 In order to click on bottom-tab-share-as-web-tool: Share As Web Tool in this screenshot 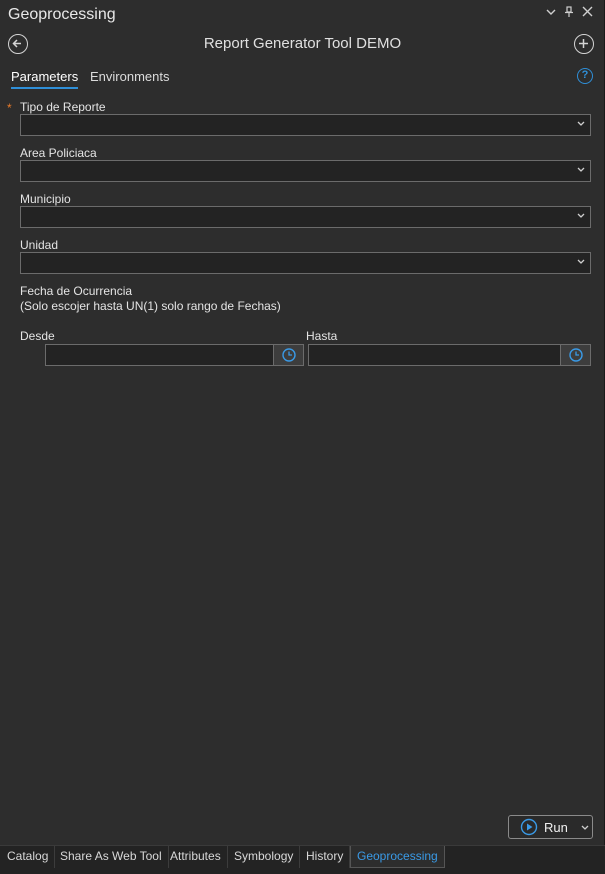, I will do `click(111, 857)`.